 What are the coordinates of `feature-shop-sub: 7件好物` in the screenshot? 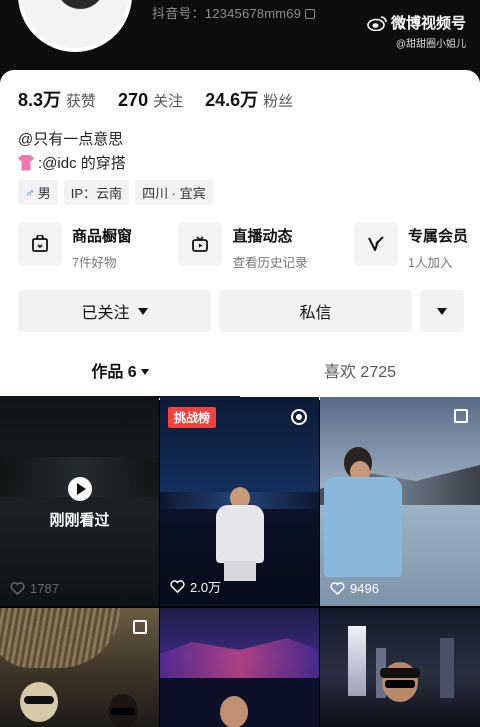 It's located at (94, 263).